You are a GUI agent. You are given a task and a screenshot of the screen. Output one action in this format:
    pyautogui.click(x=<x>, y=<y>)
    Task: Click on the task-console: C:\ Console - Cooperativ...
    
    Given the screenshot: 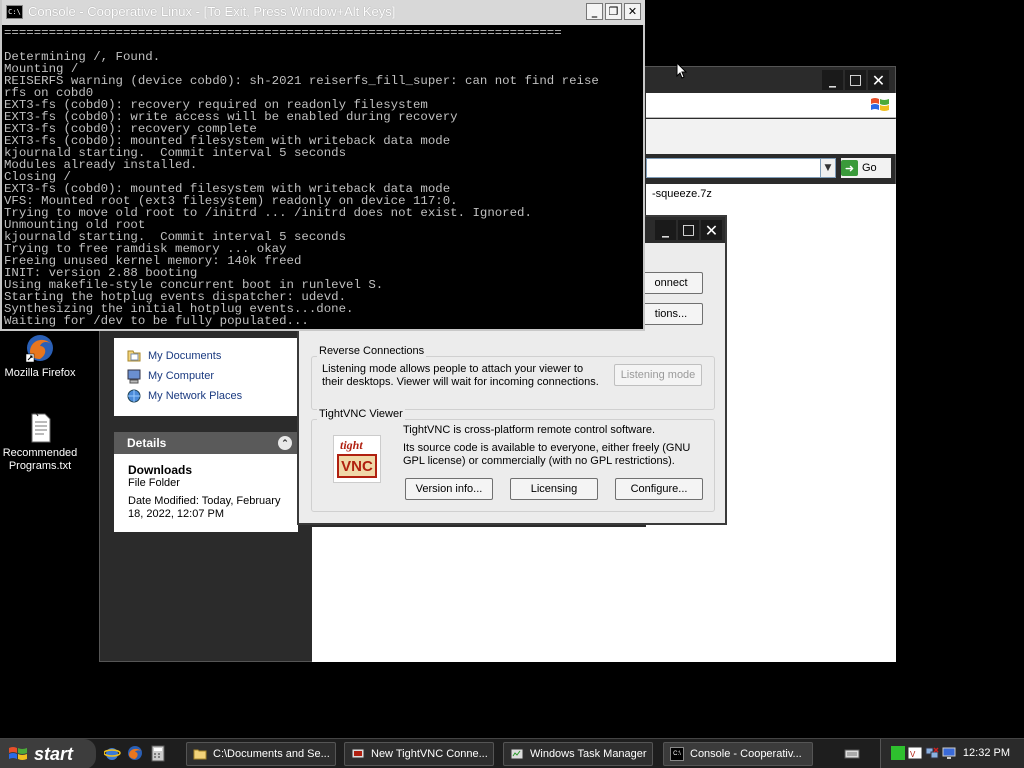 What is the action you would take?
    pyautogui.click(x=738, y=754)
    